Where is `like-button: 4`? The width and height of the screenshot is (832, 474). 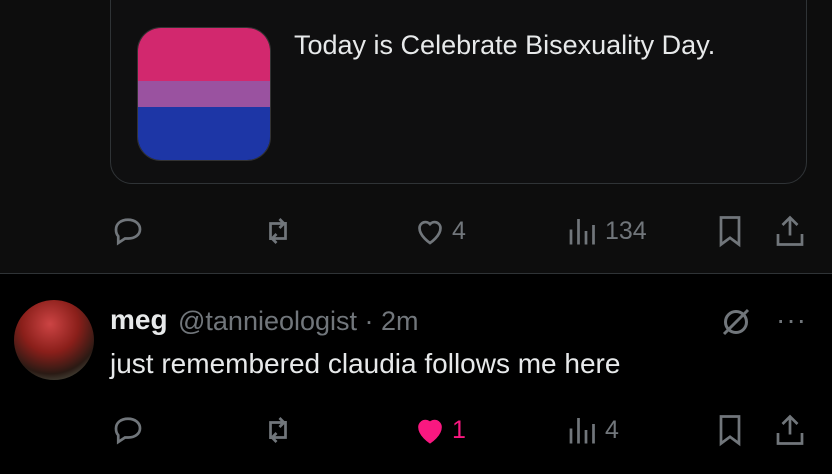
like-button: 4 is located at coordinates (439, 231).